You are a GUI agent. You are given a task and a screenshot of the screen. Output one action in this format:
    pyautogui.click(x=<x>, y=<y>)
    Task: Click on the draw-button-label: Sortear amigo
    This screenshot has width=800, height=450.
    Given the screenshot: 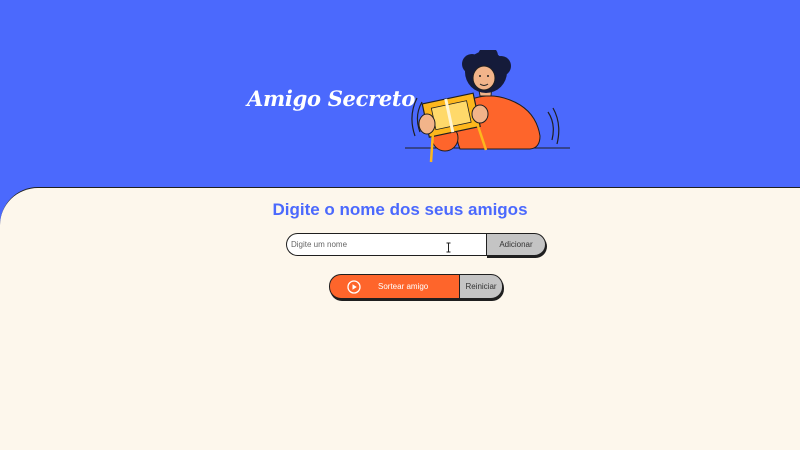 What is the action you would take?
    pyautogui.click(x=403, y=286)
    